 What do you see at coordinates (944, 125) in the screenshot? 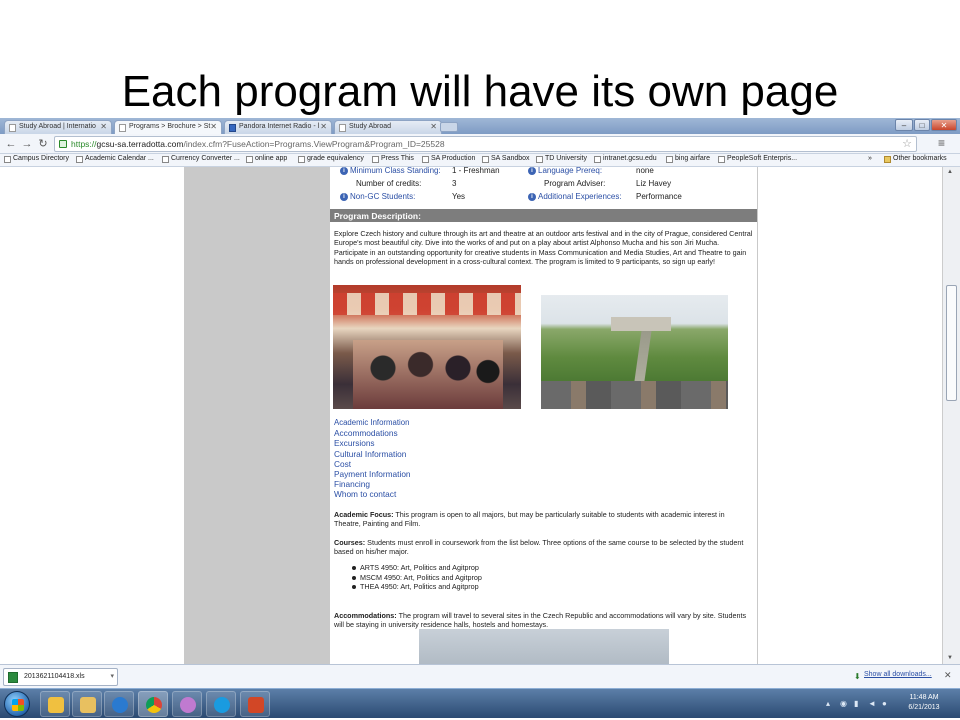
I see `window-close-button: ✕` at bounding box center [944, 125].